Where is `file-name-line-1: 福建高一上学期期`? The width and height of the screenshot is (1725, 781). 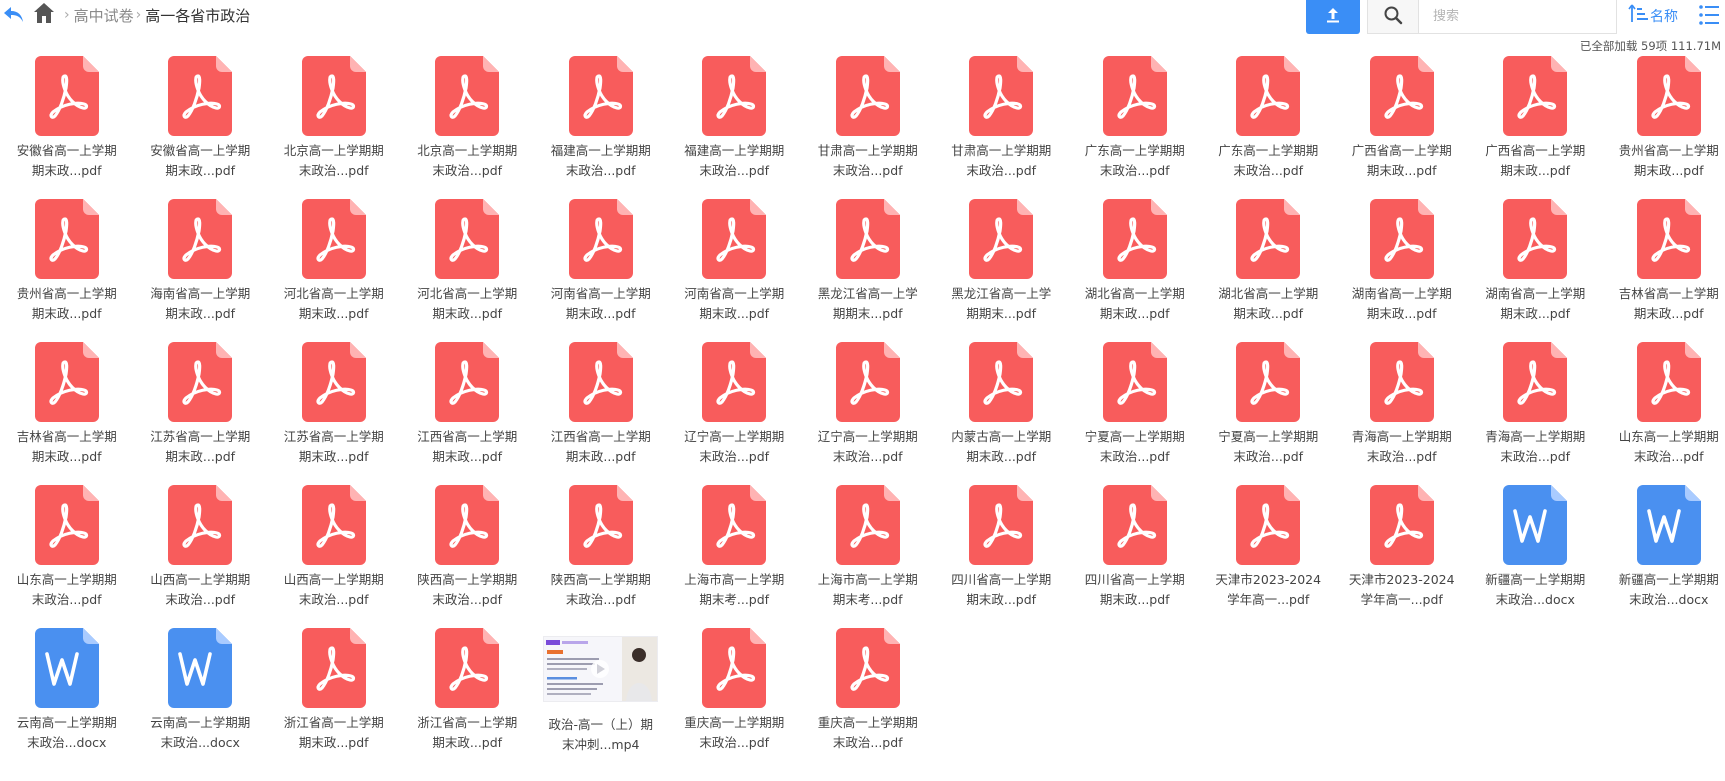
file-name-line-1: 福建高一上学期期 is located at coordinates (734, 150).